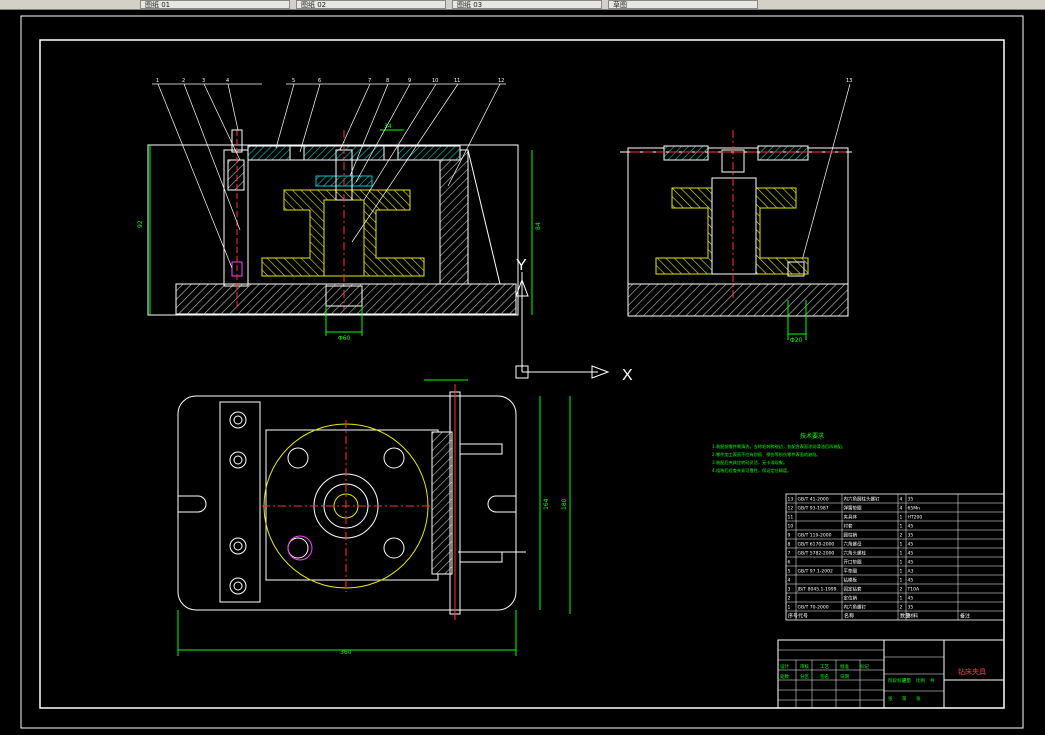 The image size is (1045, 735). I want to click on parts-table-cell: 平垫圈, so click(851, 571).